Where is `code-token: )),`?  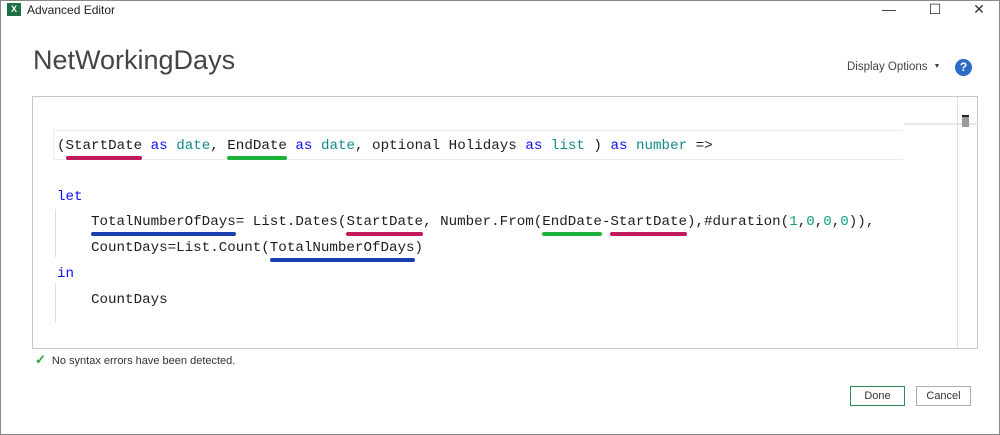 code-token: )), is located at coordinates (861, 222).